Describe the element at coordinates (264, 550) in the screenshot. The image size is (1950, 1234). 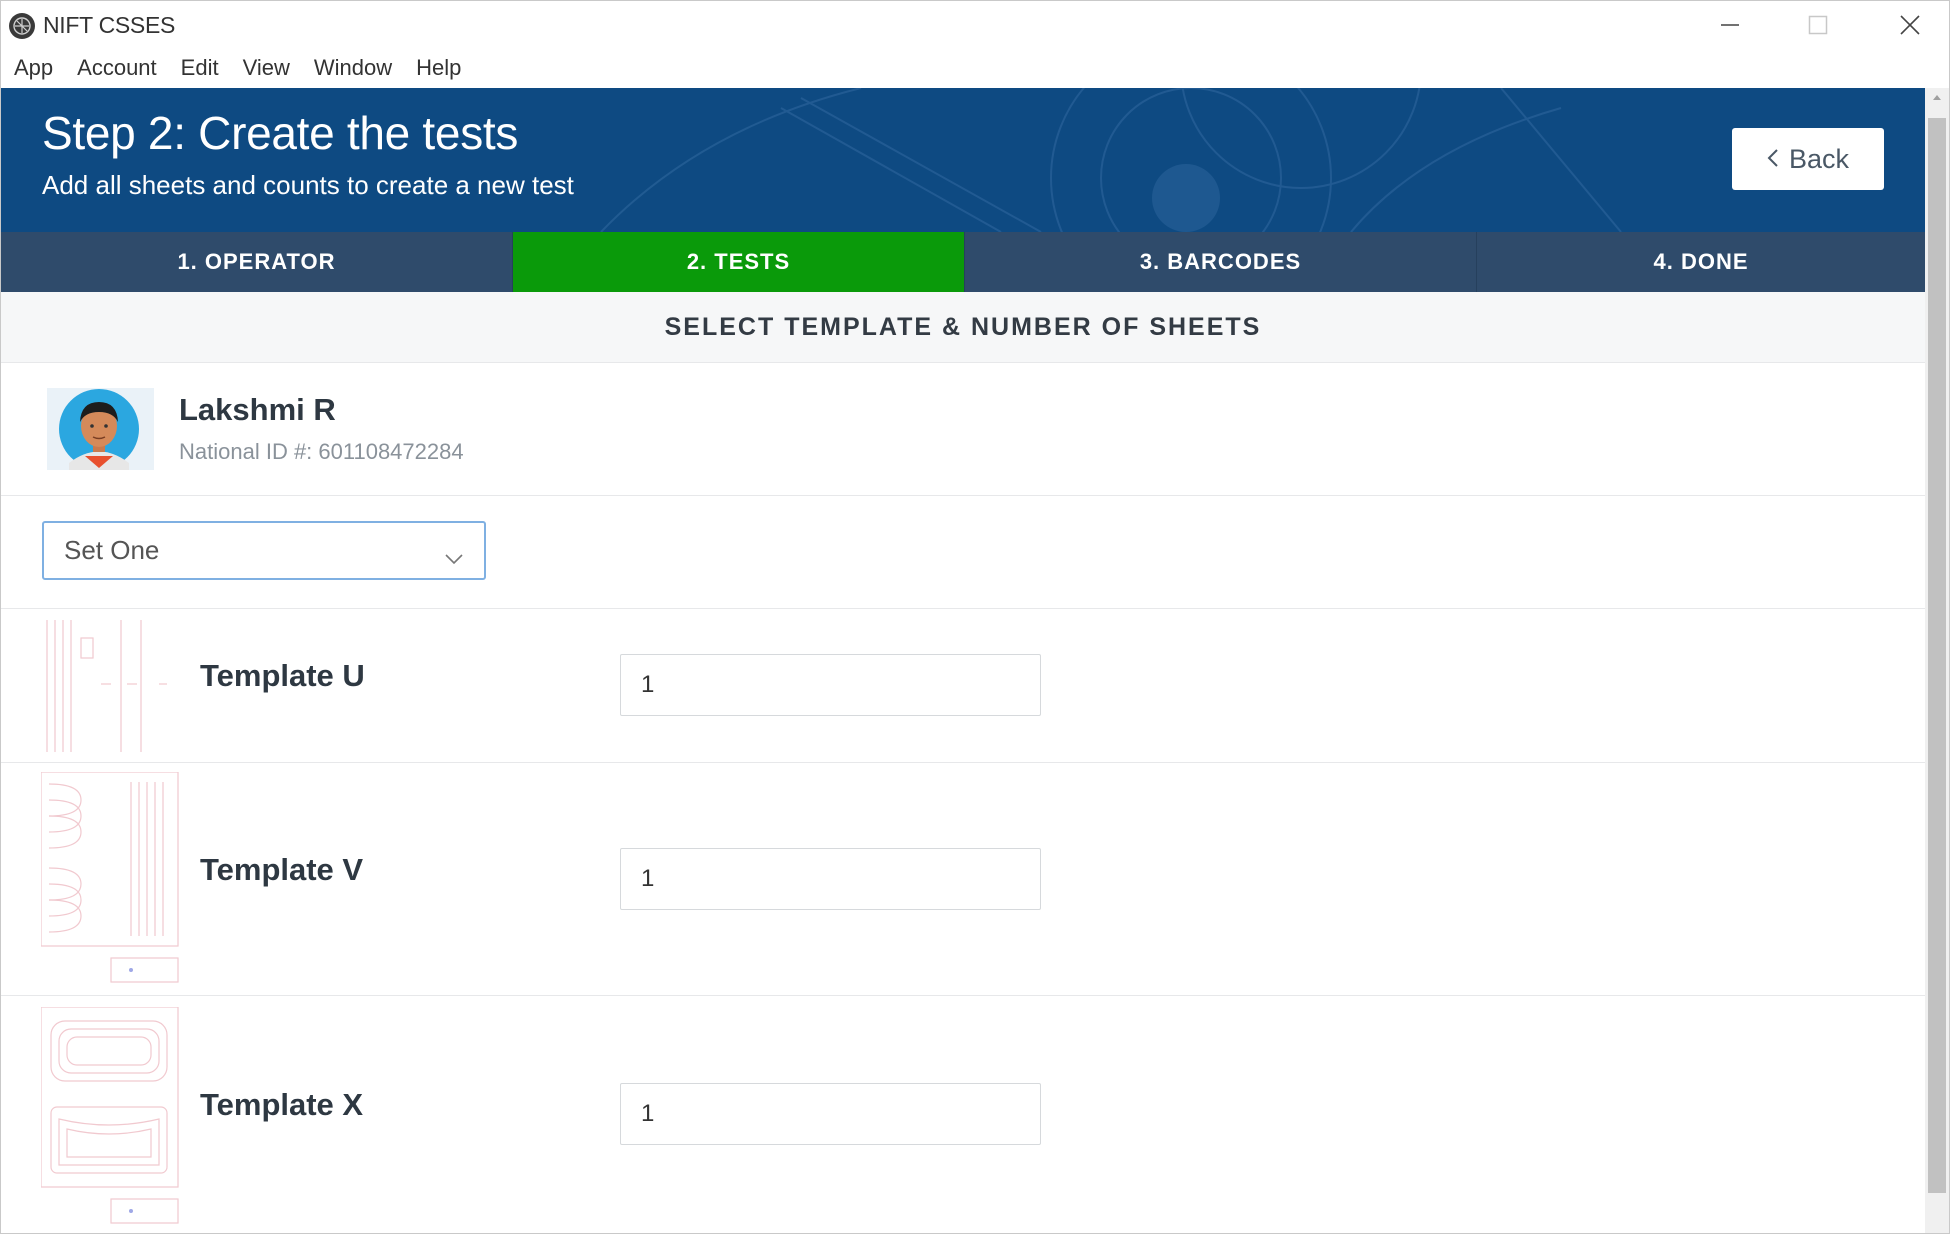
I see `template-set-select: Set One` at that location.